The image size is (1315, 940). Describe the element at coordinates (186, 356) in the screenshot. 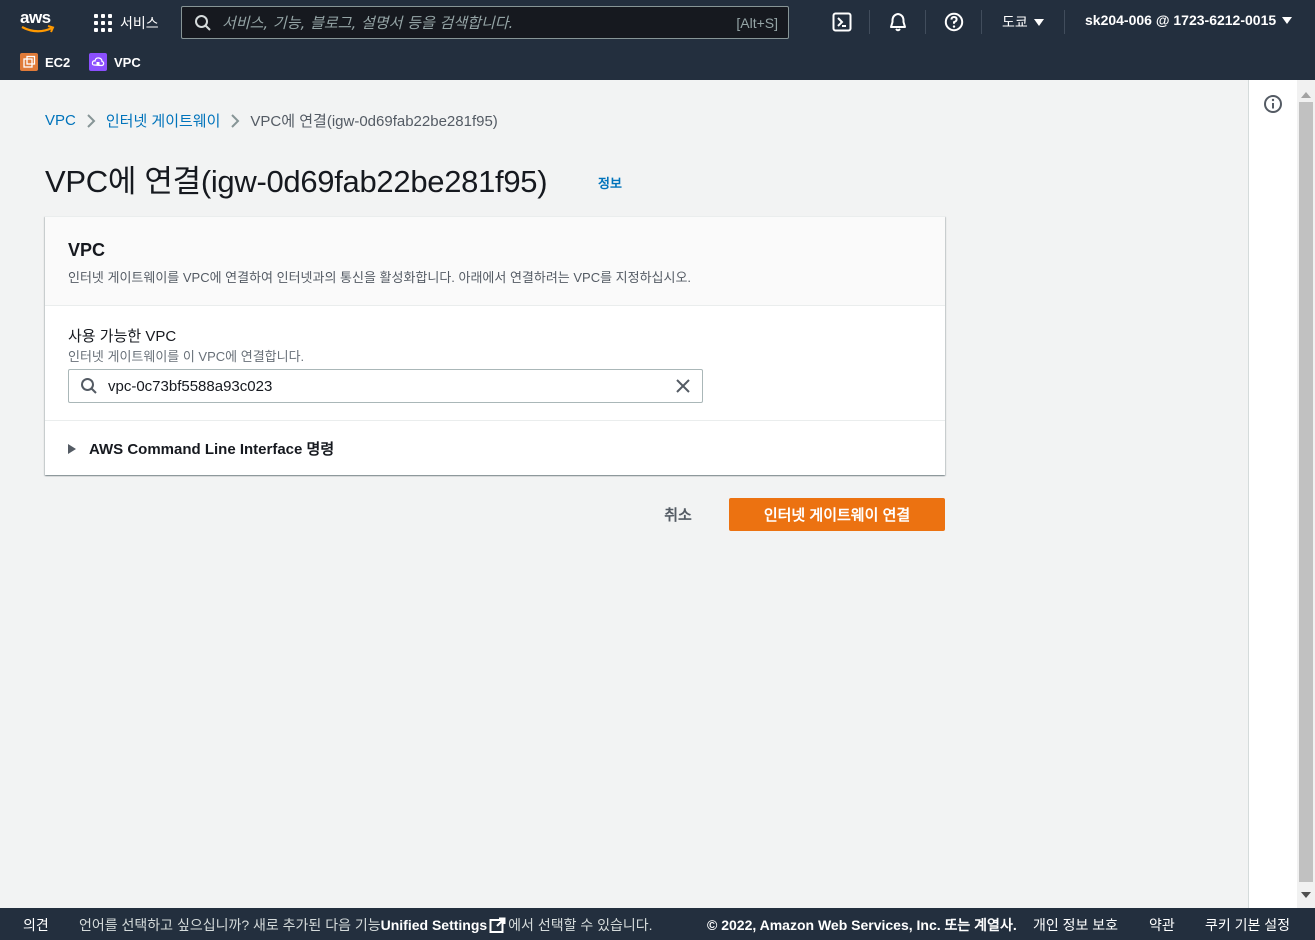

I see `available-vpc-description: 인터넷 게이트웨이를 이 VPC에 연결합니다.` at that location.